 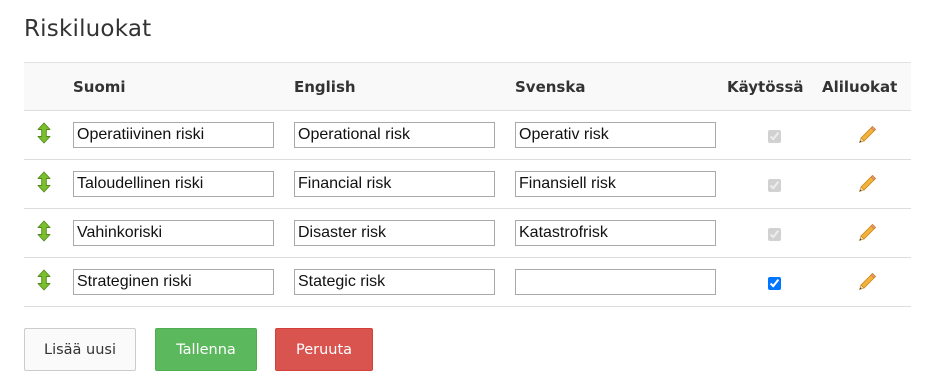 What do you see at coordinates (860, 86) in the screenshot?
I see `header-subclasses: Aliluokat` at bounding box center [860, 86].